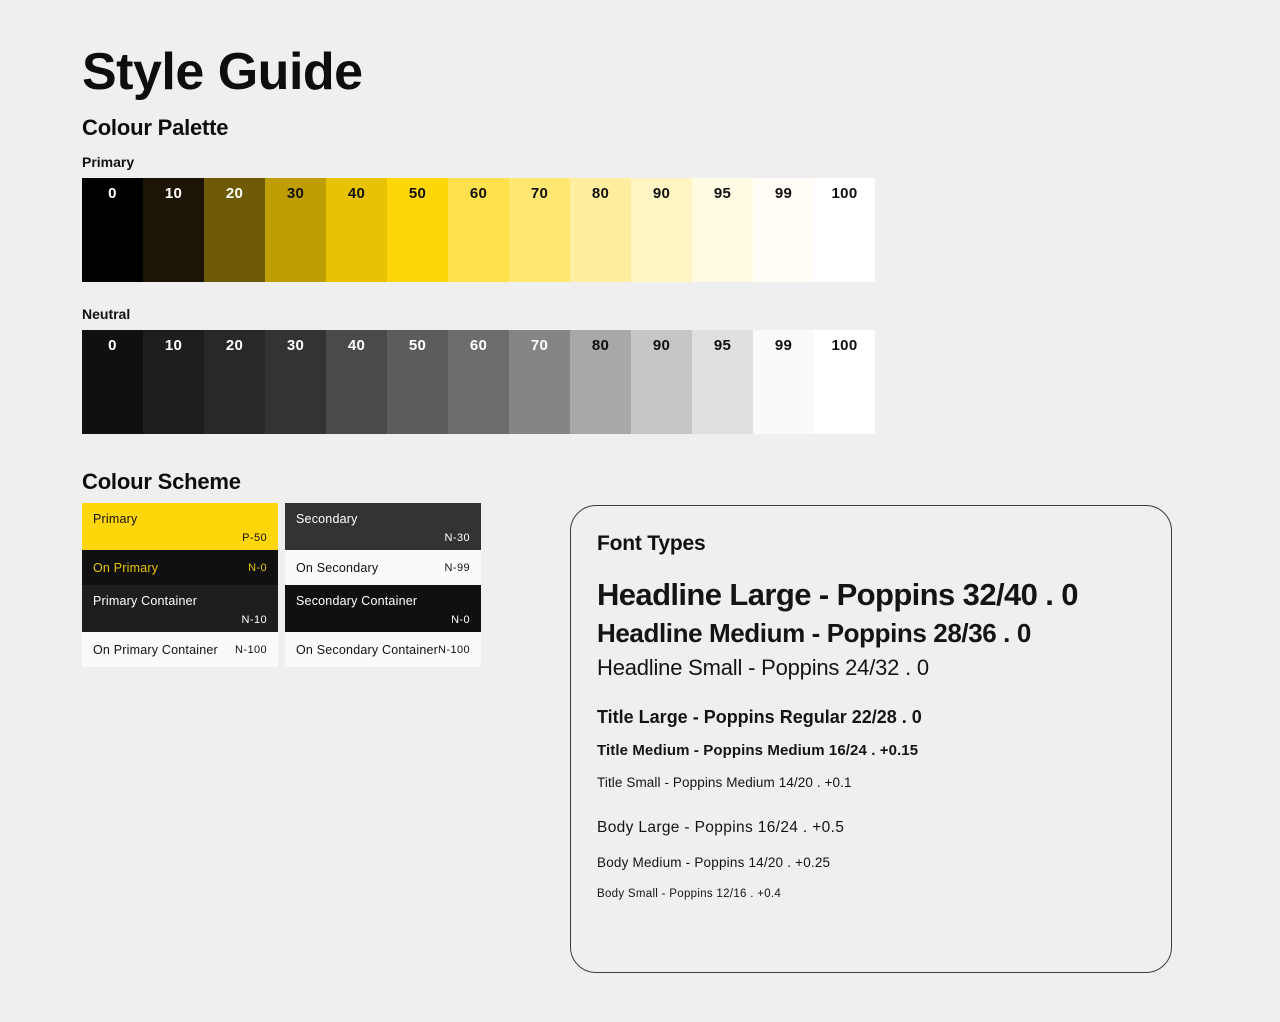 The width and height of the screenshot is (1280, 1022). Describe the element at coordinates (689, 894) in the screenshot. I see `font-specimen: Body Small - Poppins 12/16 . +0.4` at that location.